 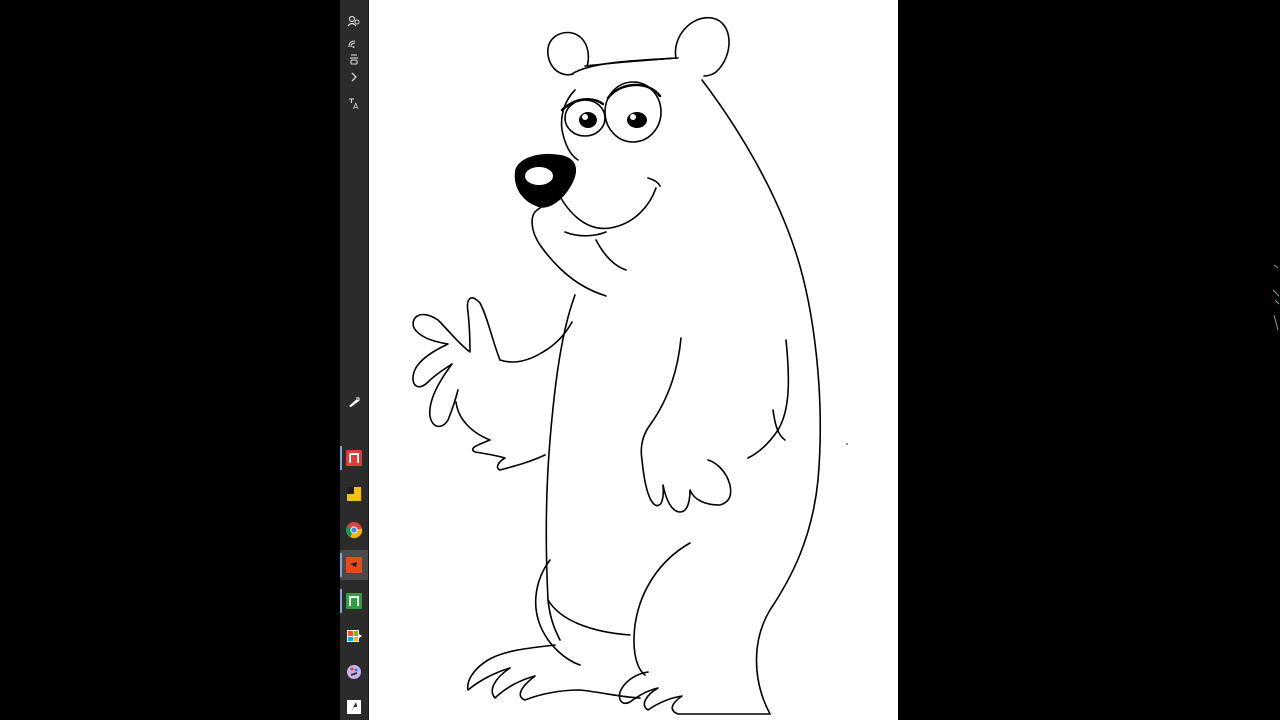 I want to click on back-outline, so click(x=761, y=397).